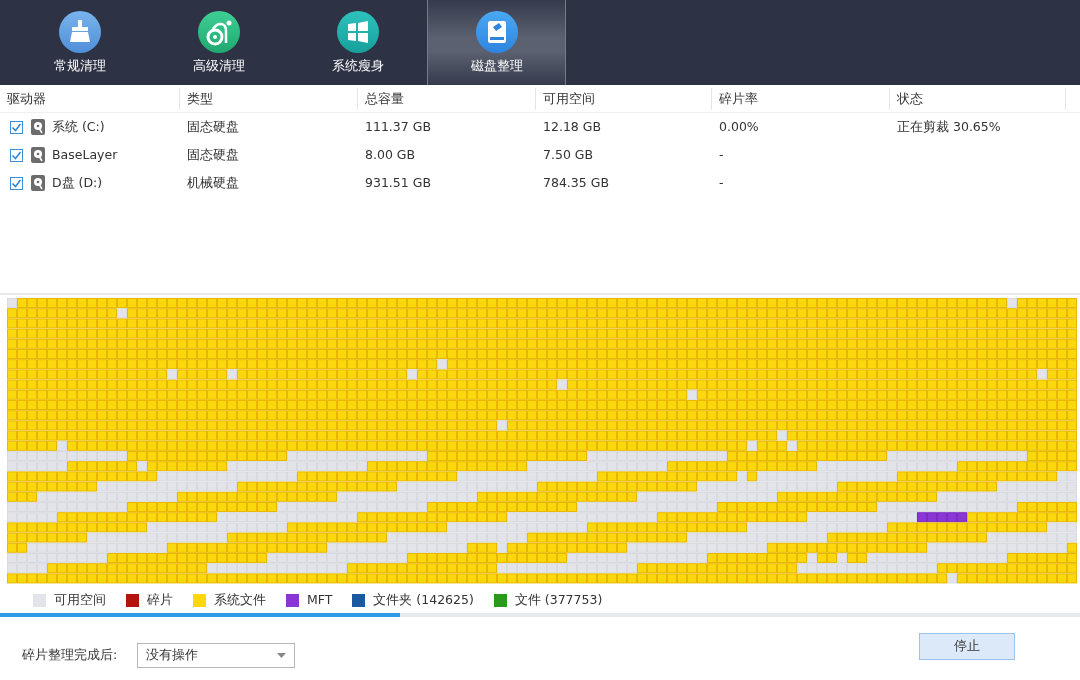 The height and width of the screenshot is (680, 1080). Describe the element at coordinates (568, 154) in the screenshot. I see `table-cell: 7.50 GB` at that location.